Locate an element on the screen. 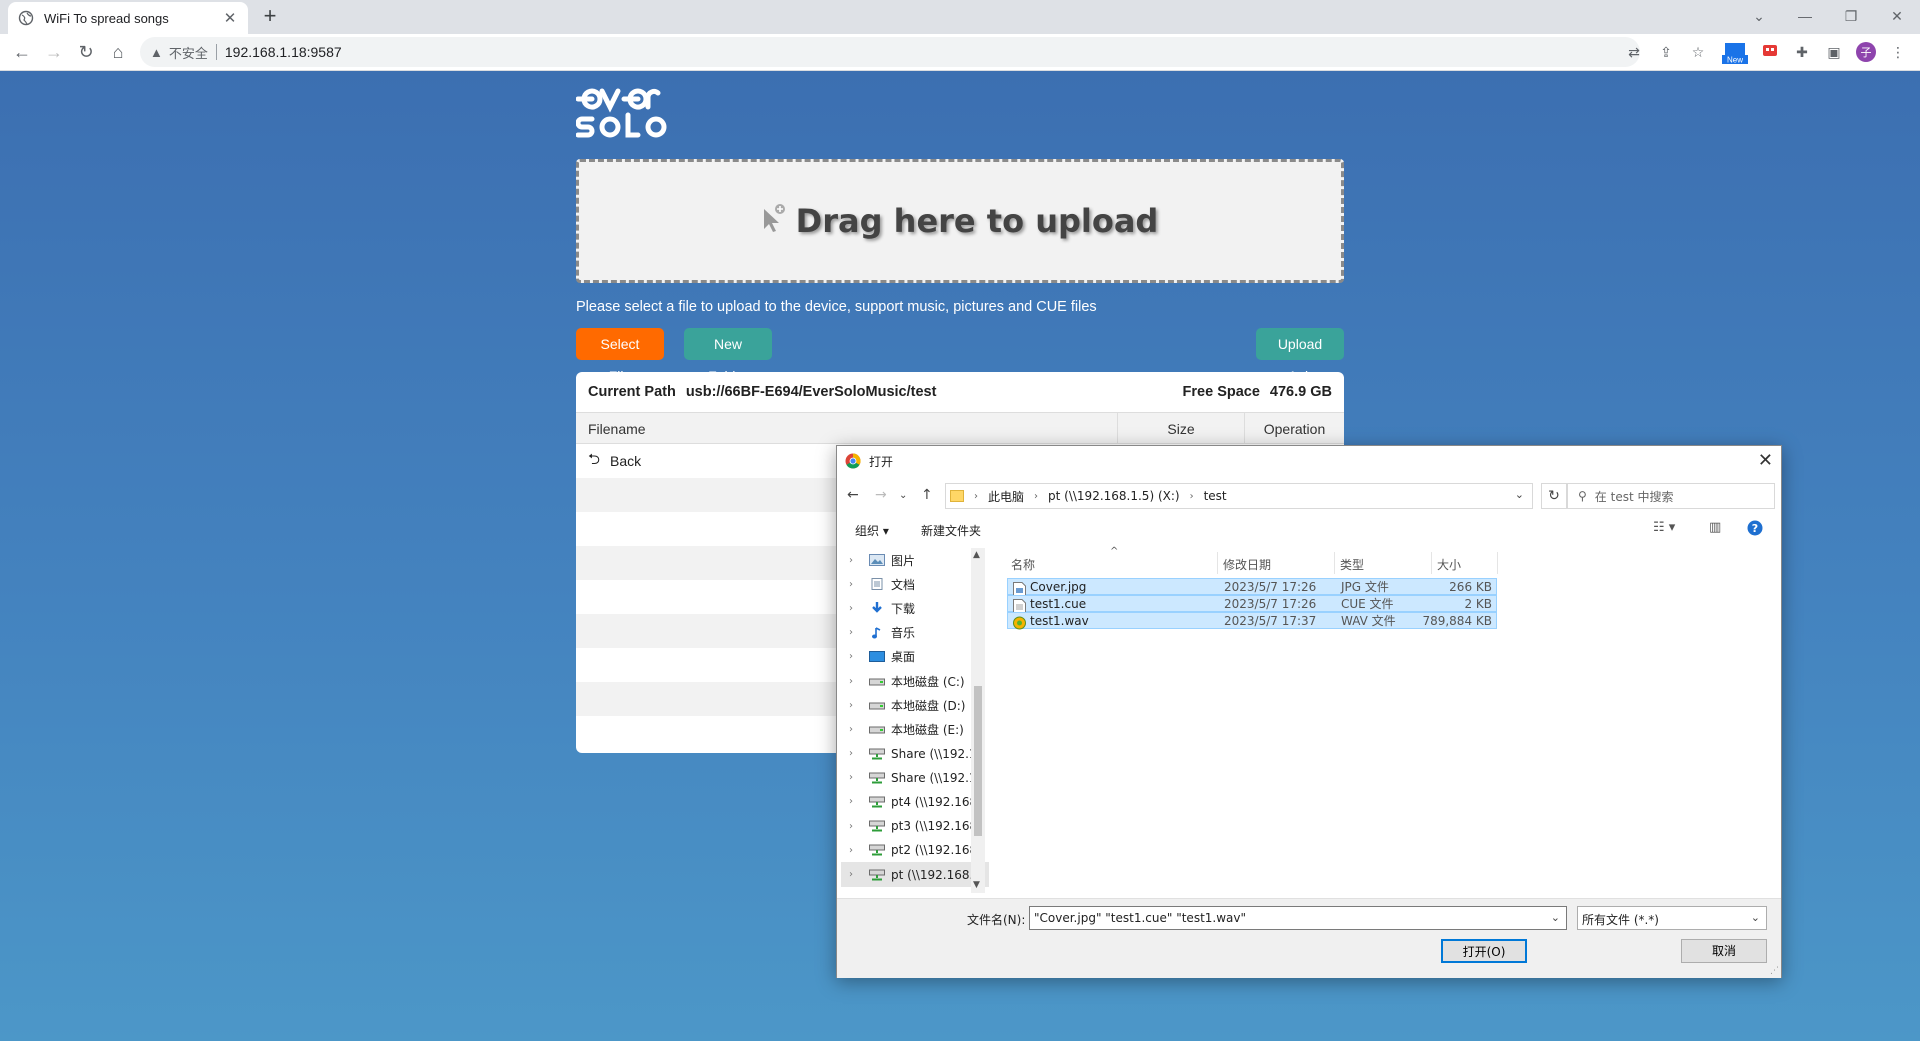 The width and height of the screenshot is (1920, 1041). address-bar: ▲ 不安全 192.168.1.18:9587 is located at coordinates (890, 52).